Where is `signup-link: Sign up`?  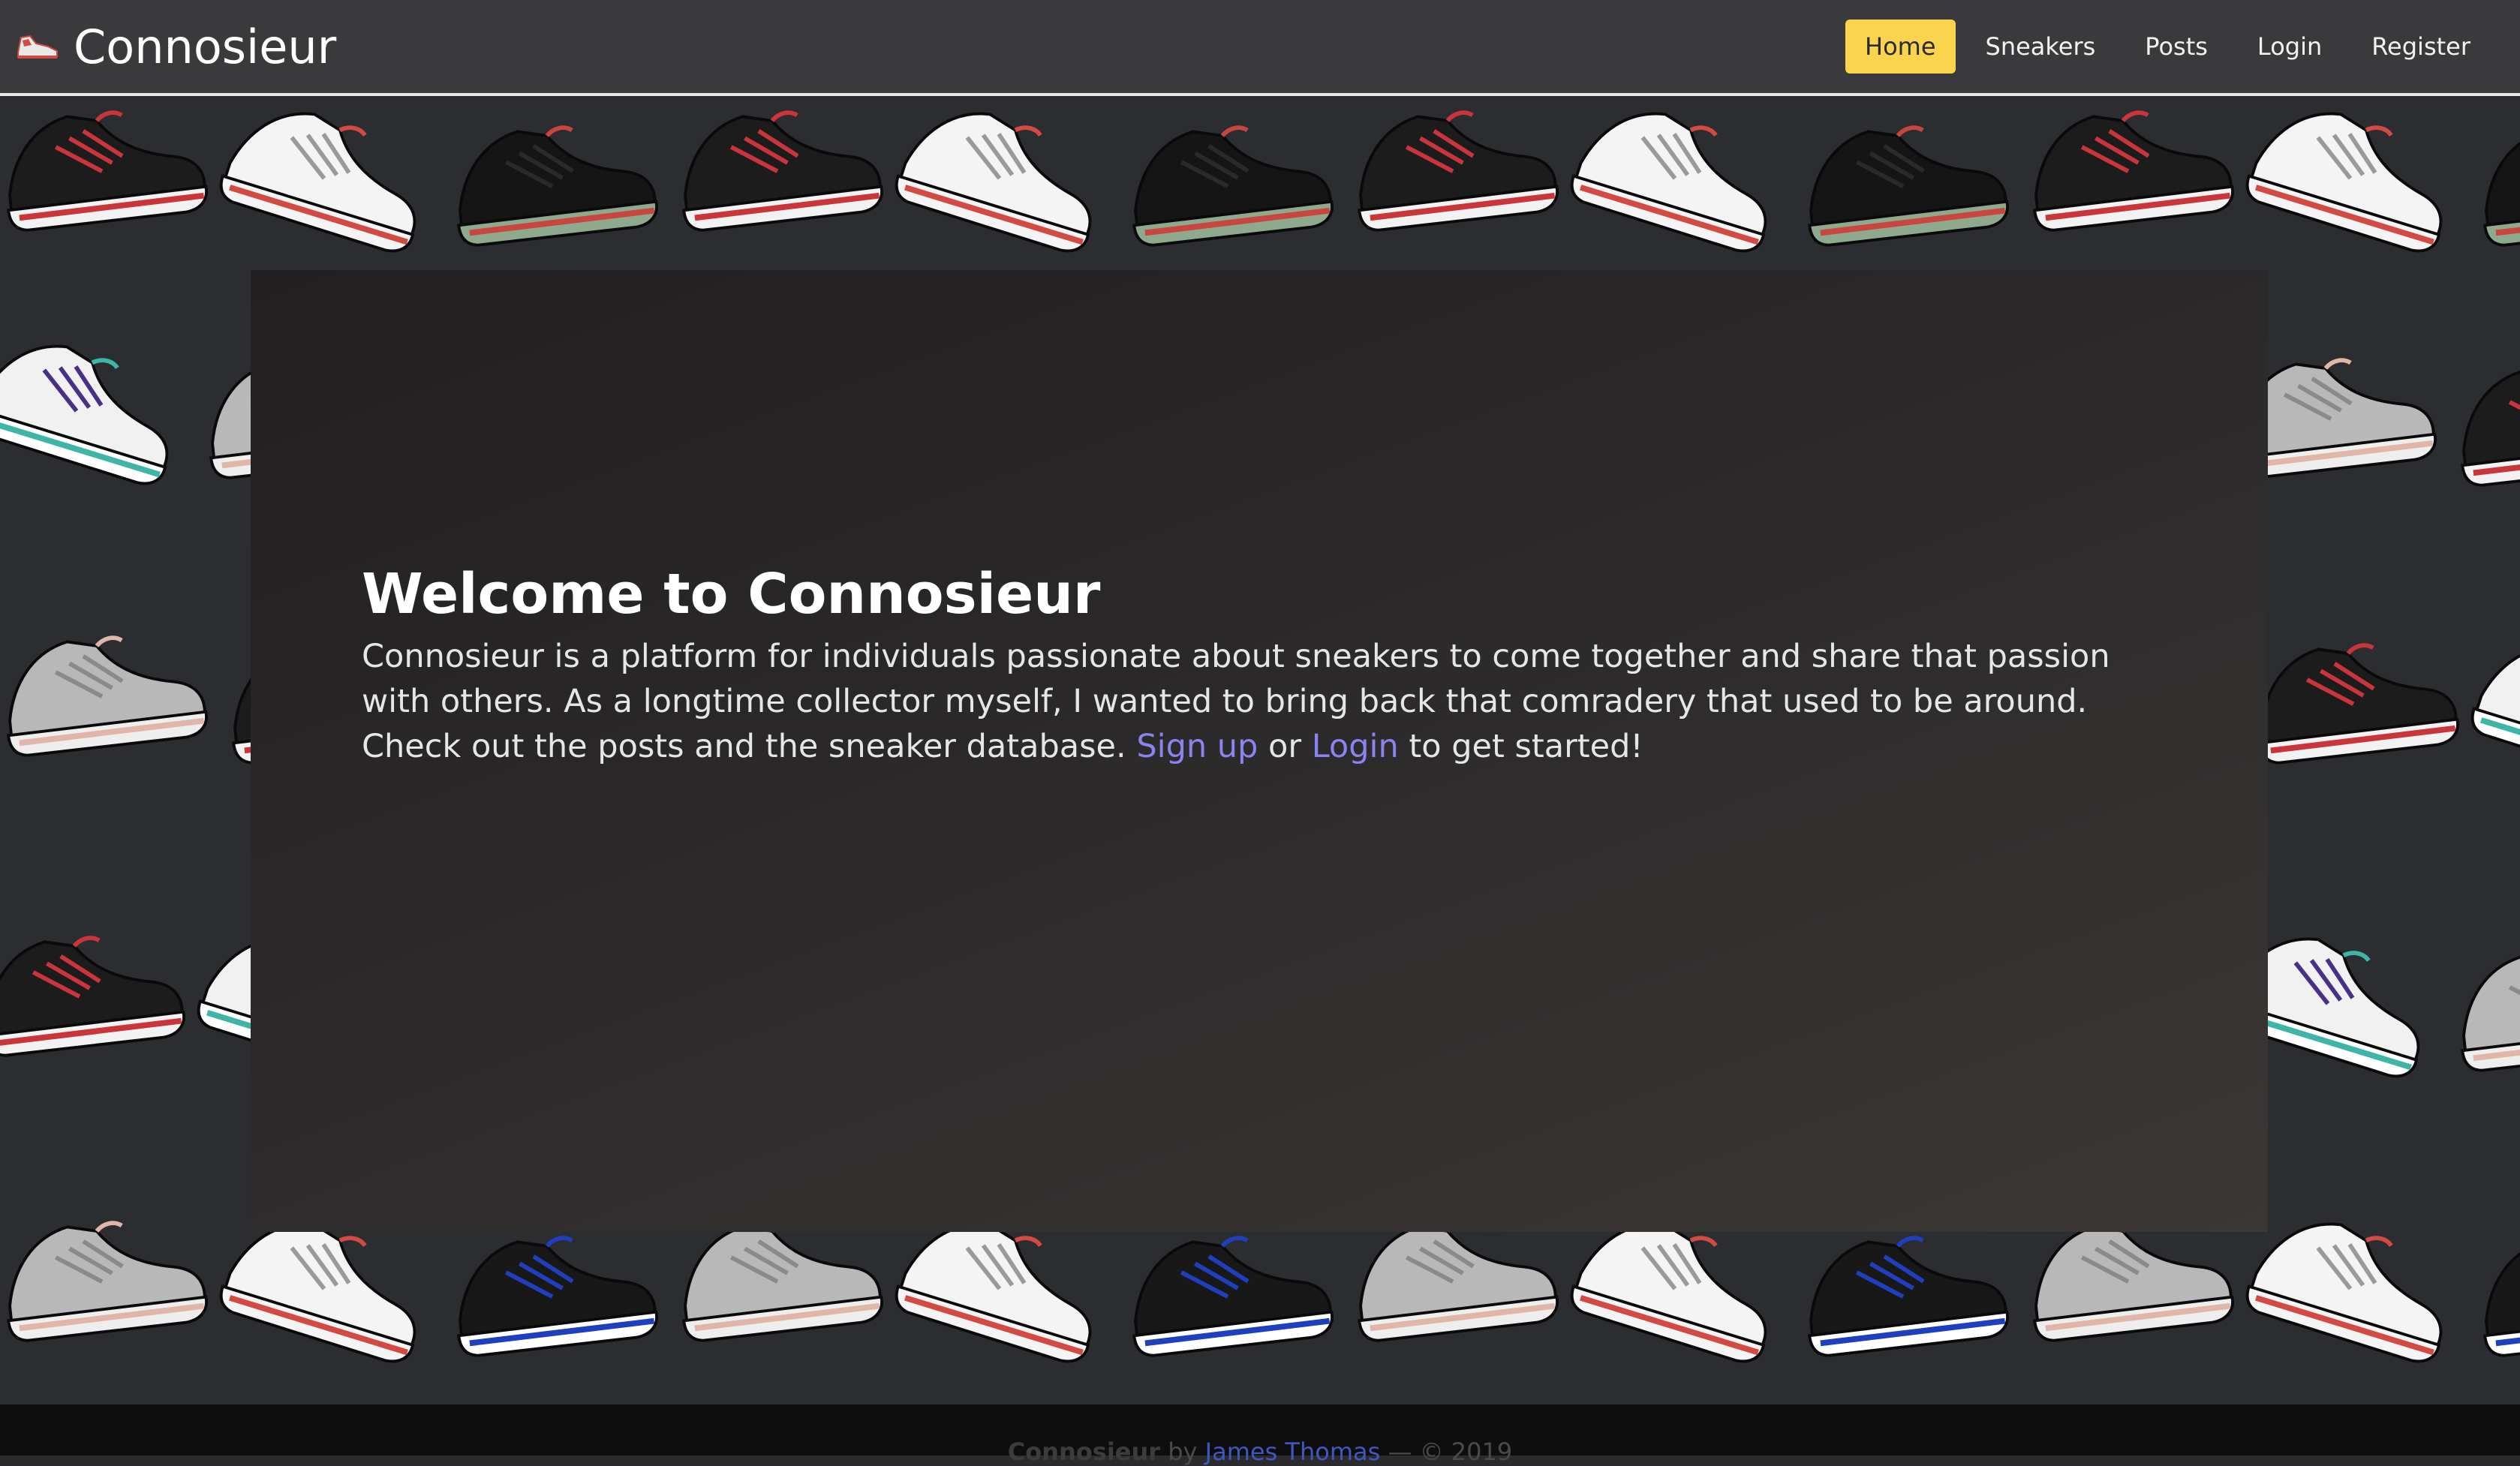
signup-link: Sign up is located at coordinates (1197, 746).